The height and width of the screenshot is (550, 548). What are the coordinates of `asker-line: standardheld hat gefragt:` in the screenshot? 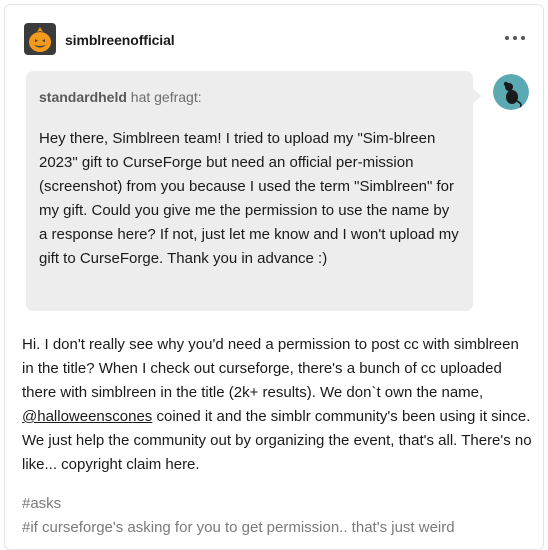 It's located at (120, 97).